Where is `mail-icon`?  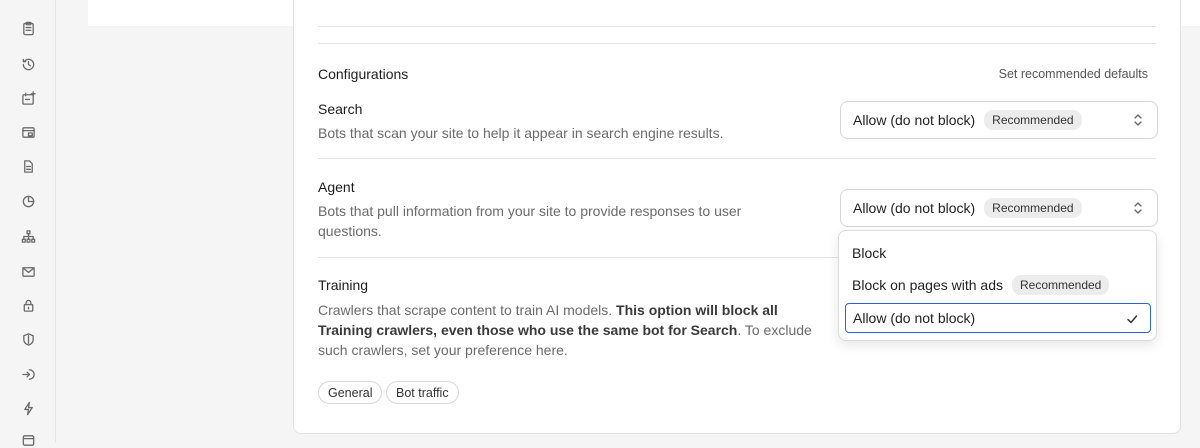
mail-icon is located at coordinates (28, 271).